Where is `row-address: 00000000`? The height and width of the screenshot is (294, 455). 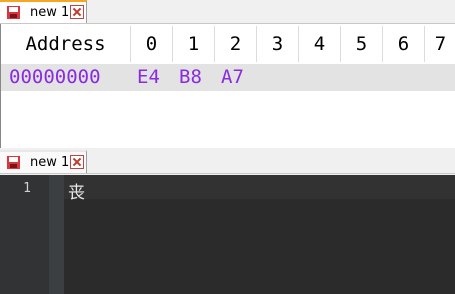 row-address: 00000000 is located at coordinates (55, 77).